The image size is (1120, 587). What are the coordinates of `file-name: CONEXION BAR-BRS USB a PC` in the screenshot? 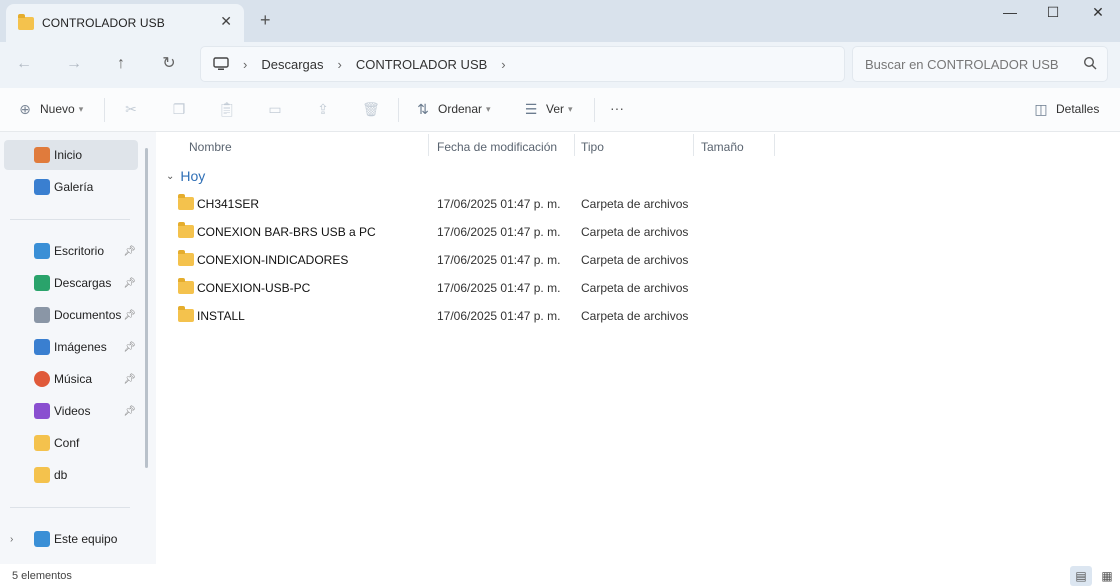 It's located at (286, 232).